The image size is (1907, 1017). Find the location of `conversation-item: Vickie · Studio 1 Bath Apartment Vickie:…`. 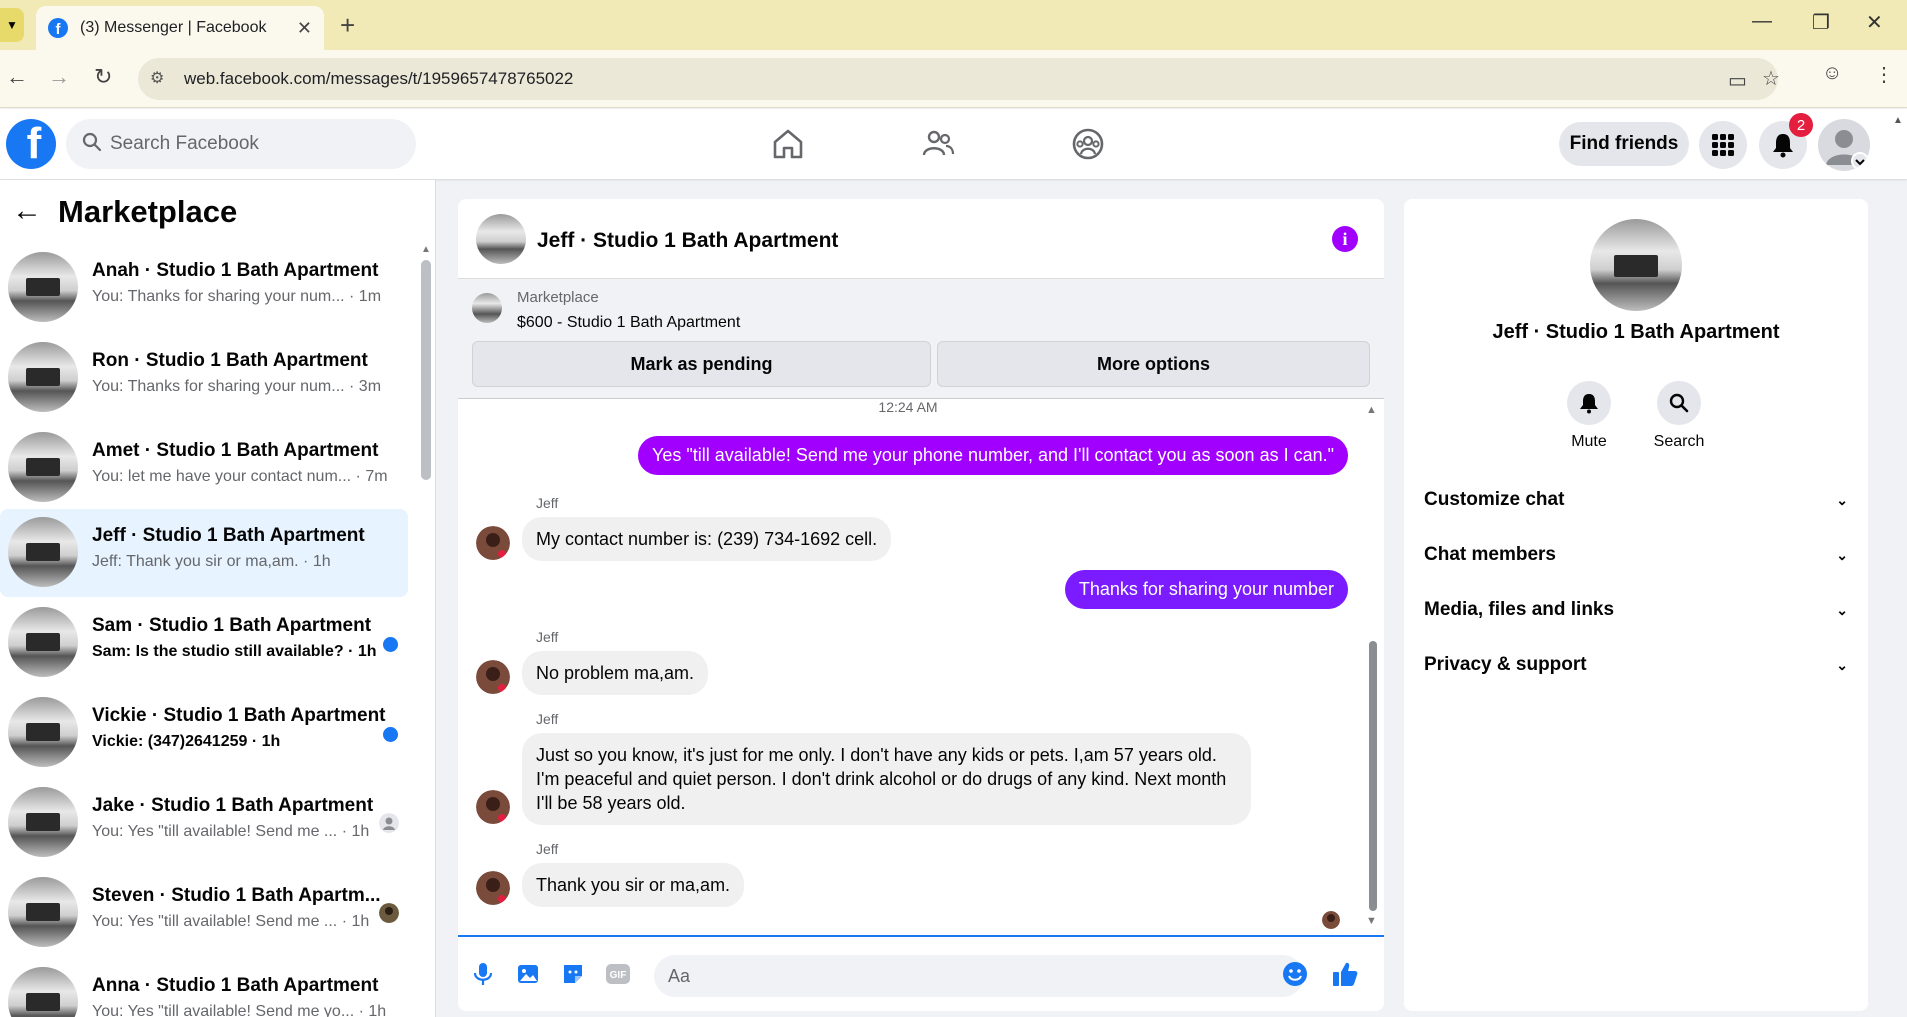

conversation-item: Vickie · Studio 1 Bath Apartment Vickie:… is located at coordinates (204, 733).